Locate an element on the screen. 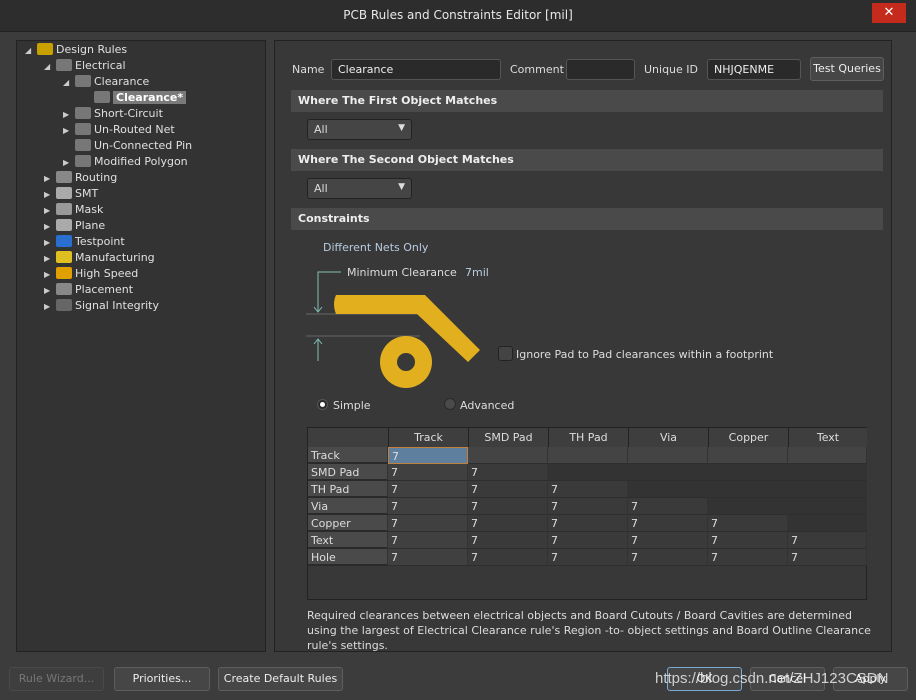 This screenshot has width=916, height=700. close-icon: ✕ is located at coordinates (889, 13).